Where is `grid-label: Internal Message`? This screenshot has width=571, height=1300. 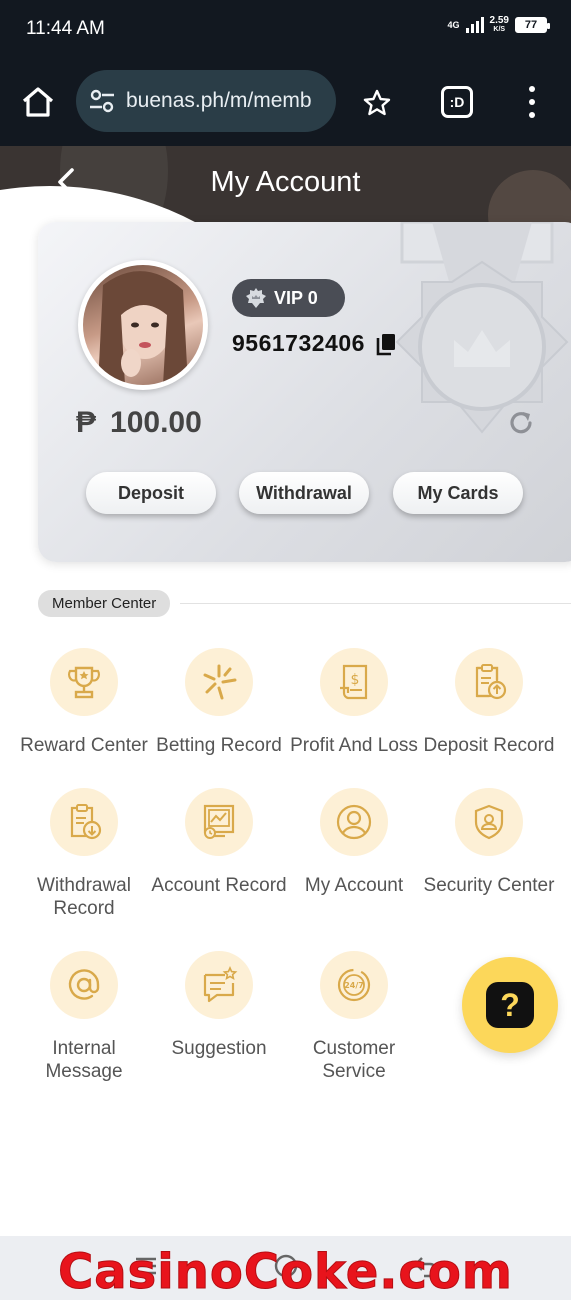
grid-label: Internal Message is located at coordinates (84, 1060).